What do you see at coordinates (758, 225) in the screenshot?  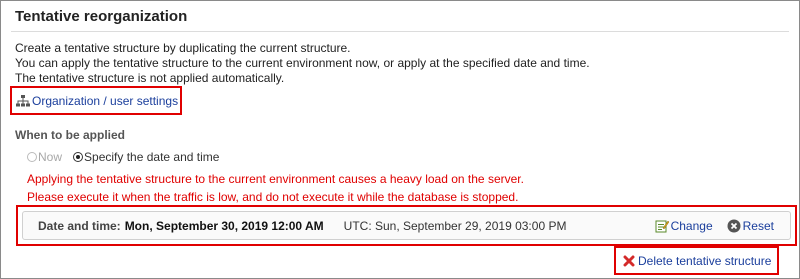 I see `reset-label: Reset` at bounding box center [758, 225].